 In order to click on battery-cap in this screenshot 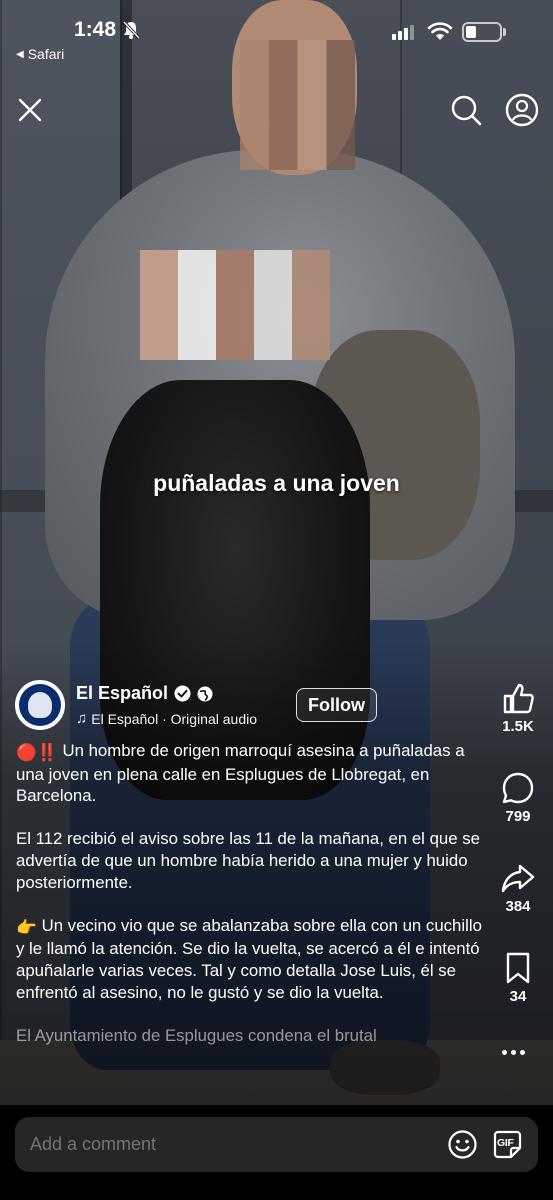, I will do `click(504, 32)`.